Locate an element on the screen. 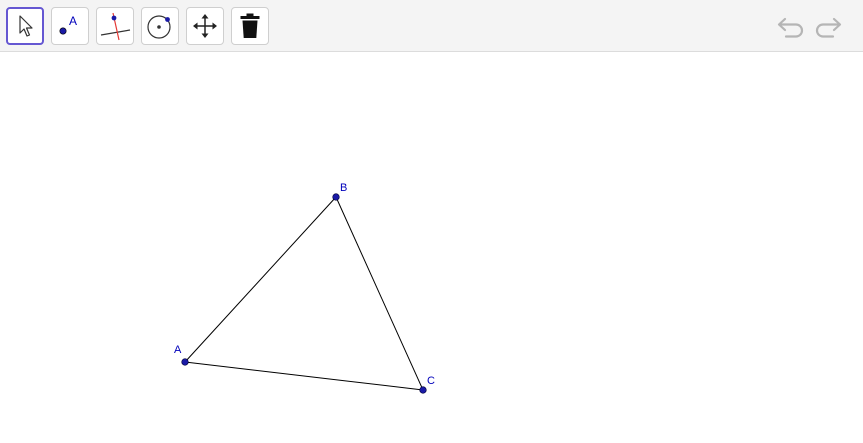 This screenshot has height=443, width=863. perpendicular-bisector-icon is located at coordinates (115, 26).